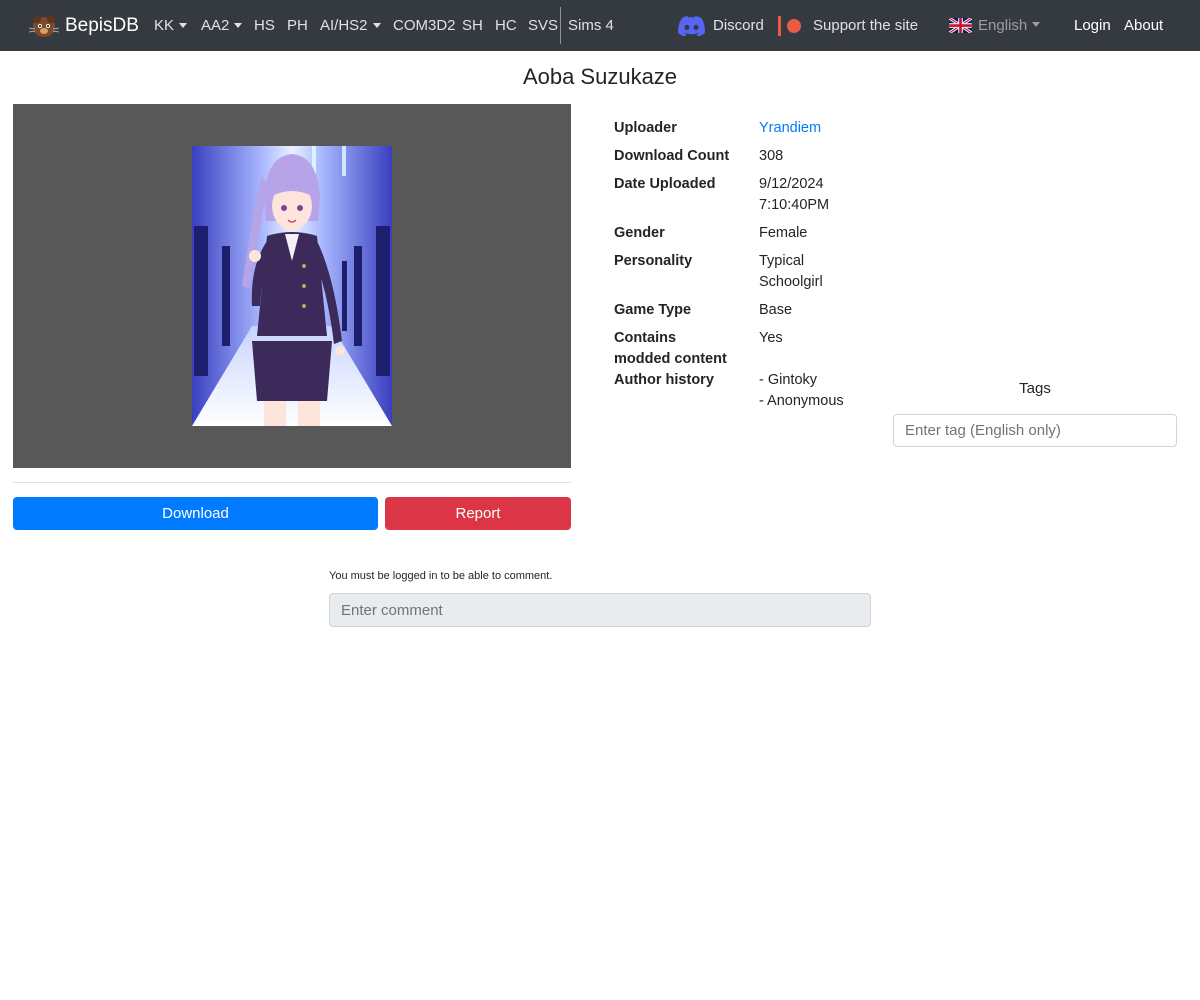  I want to click on nav-item-label: SVS, so click(543, 25).